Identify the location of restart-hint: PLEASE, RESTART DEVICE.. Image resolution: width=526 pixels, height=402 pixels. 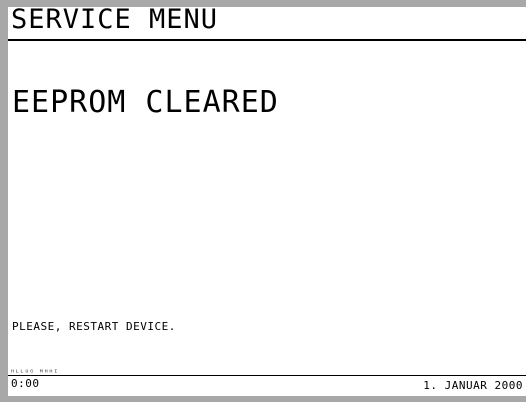
(94, 326).